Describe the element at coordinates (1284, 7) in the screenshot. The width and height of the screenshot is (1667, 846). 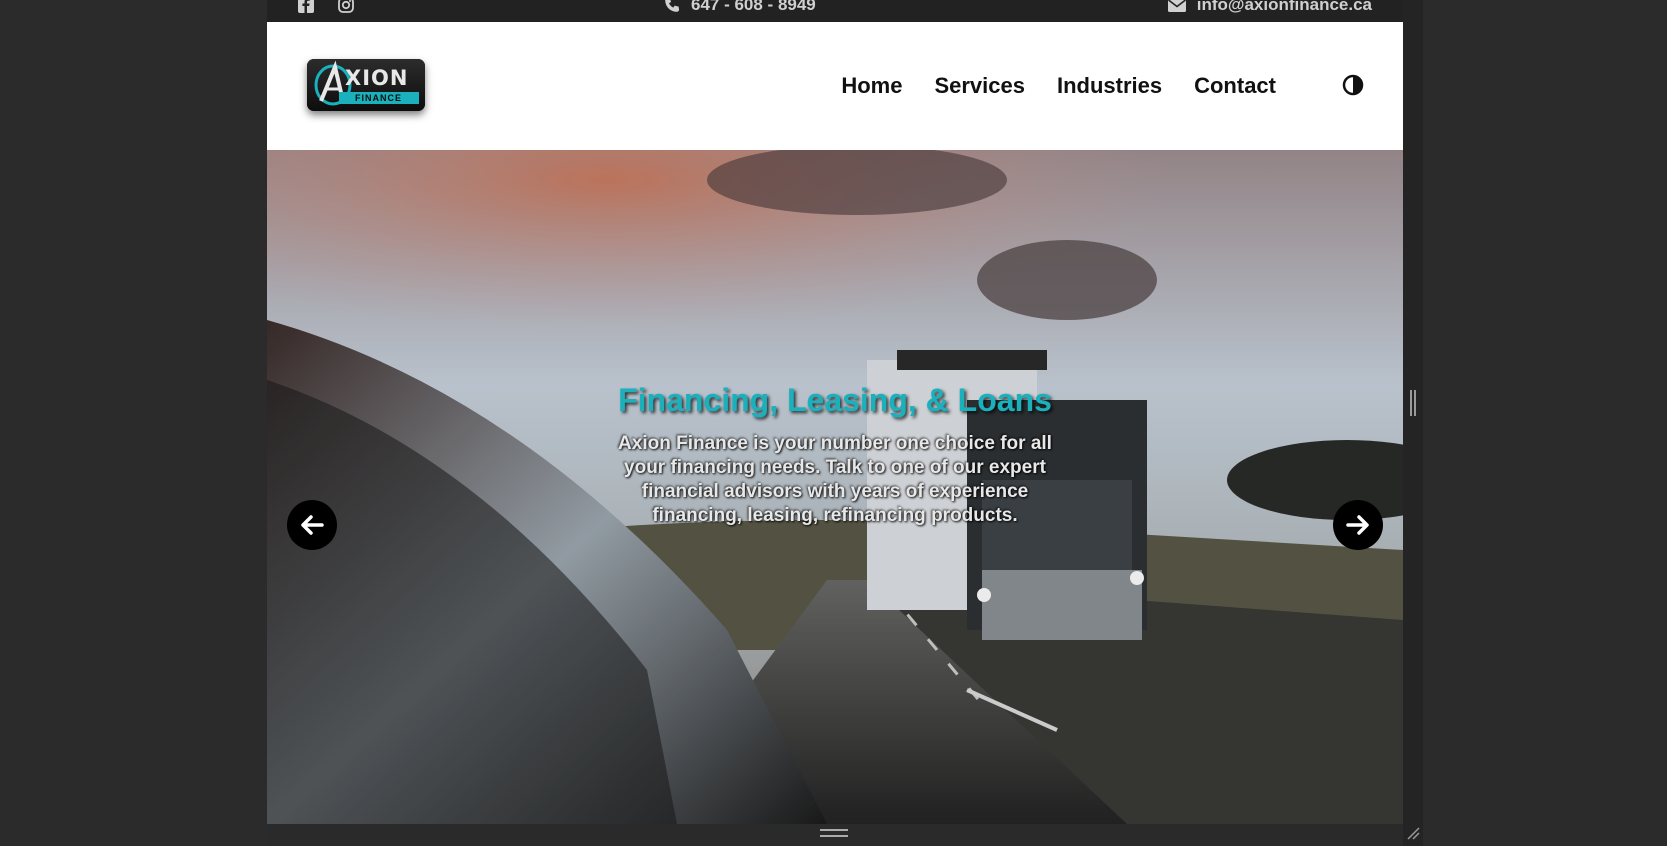
I see `email-address: info@axionfinance.ca` at that location.